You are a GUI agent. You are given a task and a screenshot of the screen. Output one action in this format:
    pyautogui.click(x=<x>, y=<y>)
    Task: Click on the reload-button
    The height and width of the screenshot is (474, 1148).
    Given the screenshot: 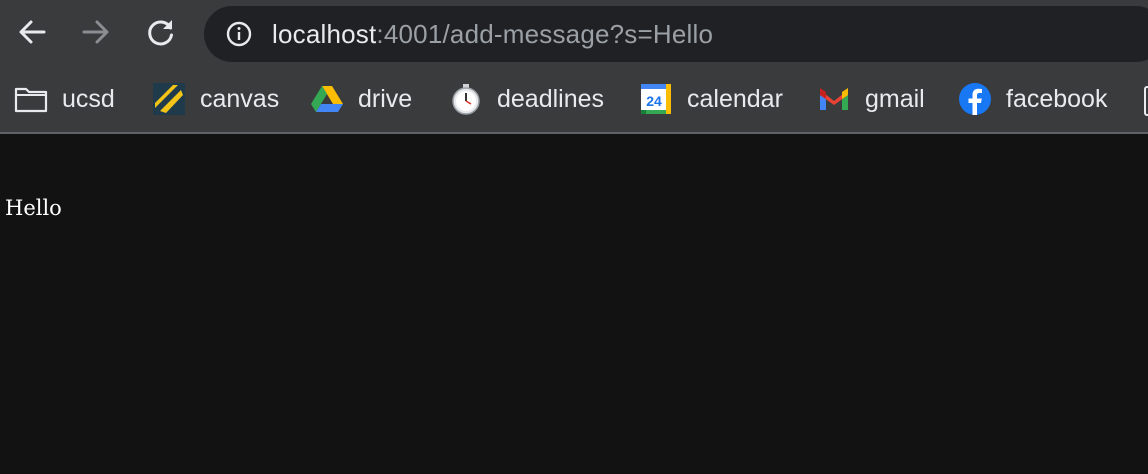 What is the action you would take?
    pyautogui.click(x=161, y=32)
    